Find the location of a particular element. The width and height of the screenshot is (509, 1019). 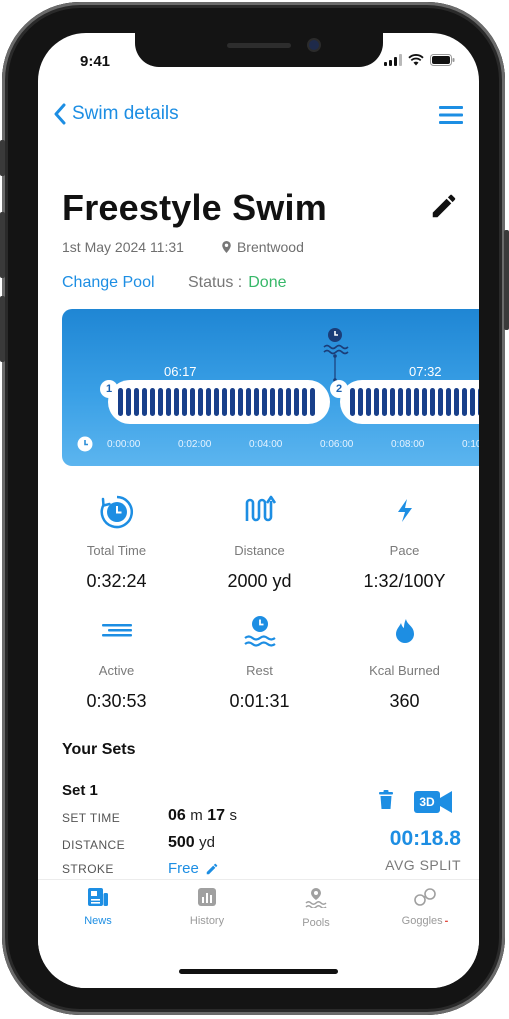

status-row: Status : Done is located at coordinates (237, 283).